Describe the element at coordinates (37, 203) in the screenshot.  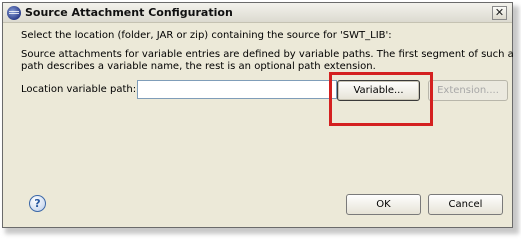
I see `help-icon: ?` at that location.